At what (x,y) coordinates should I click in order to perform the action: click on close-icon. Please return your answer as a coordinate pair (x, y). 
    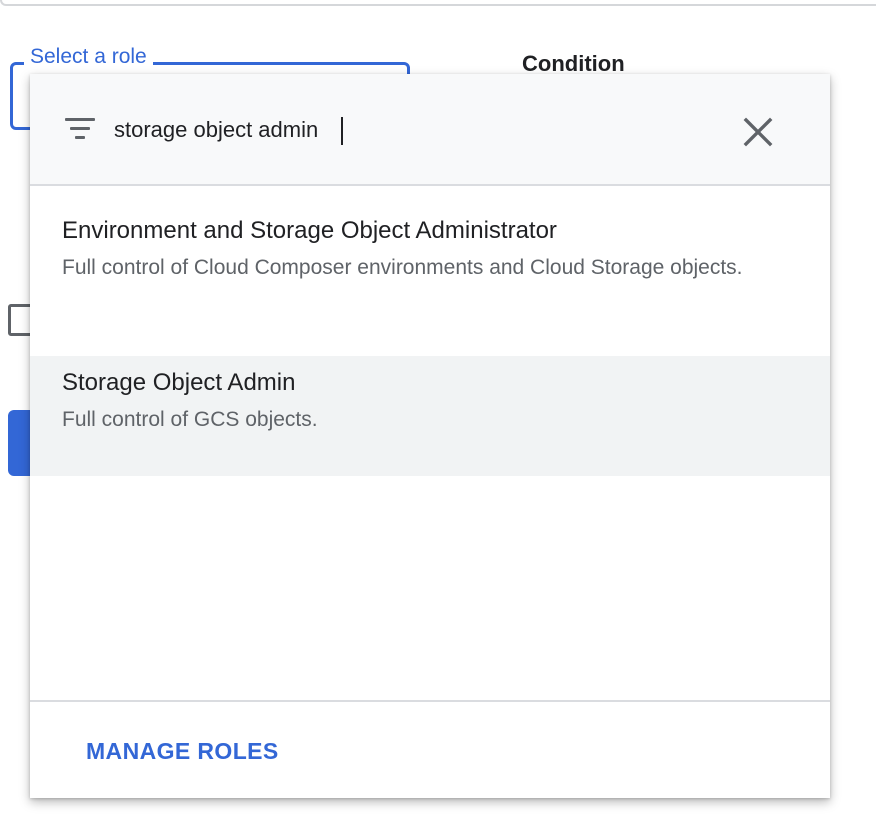
    Looking at the image, I should click on (758, 132).